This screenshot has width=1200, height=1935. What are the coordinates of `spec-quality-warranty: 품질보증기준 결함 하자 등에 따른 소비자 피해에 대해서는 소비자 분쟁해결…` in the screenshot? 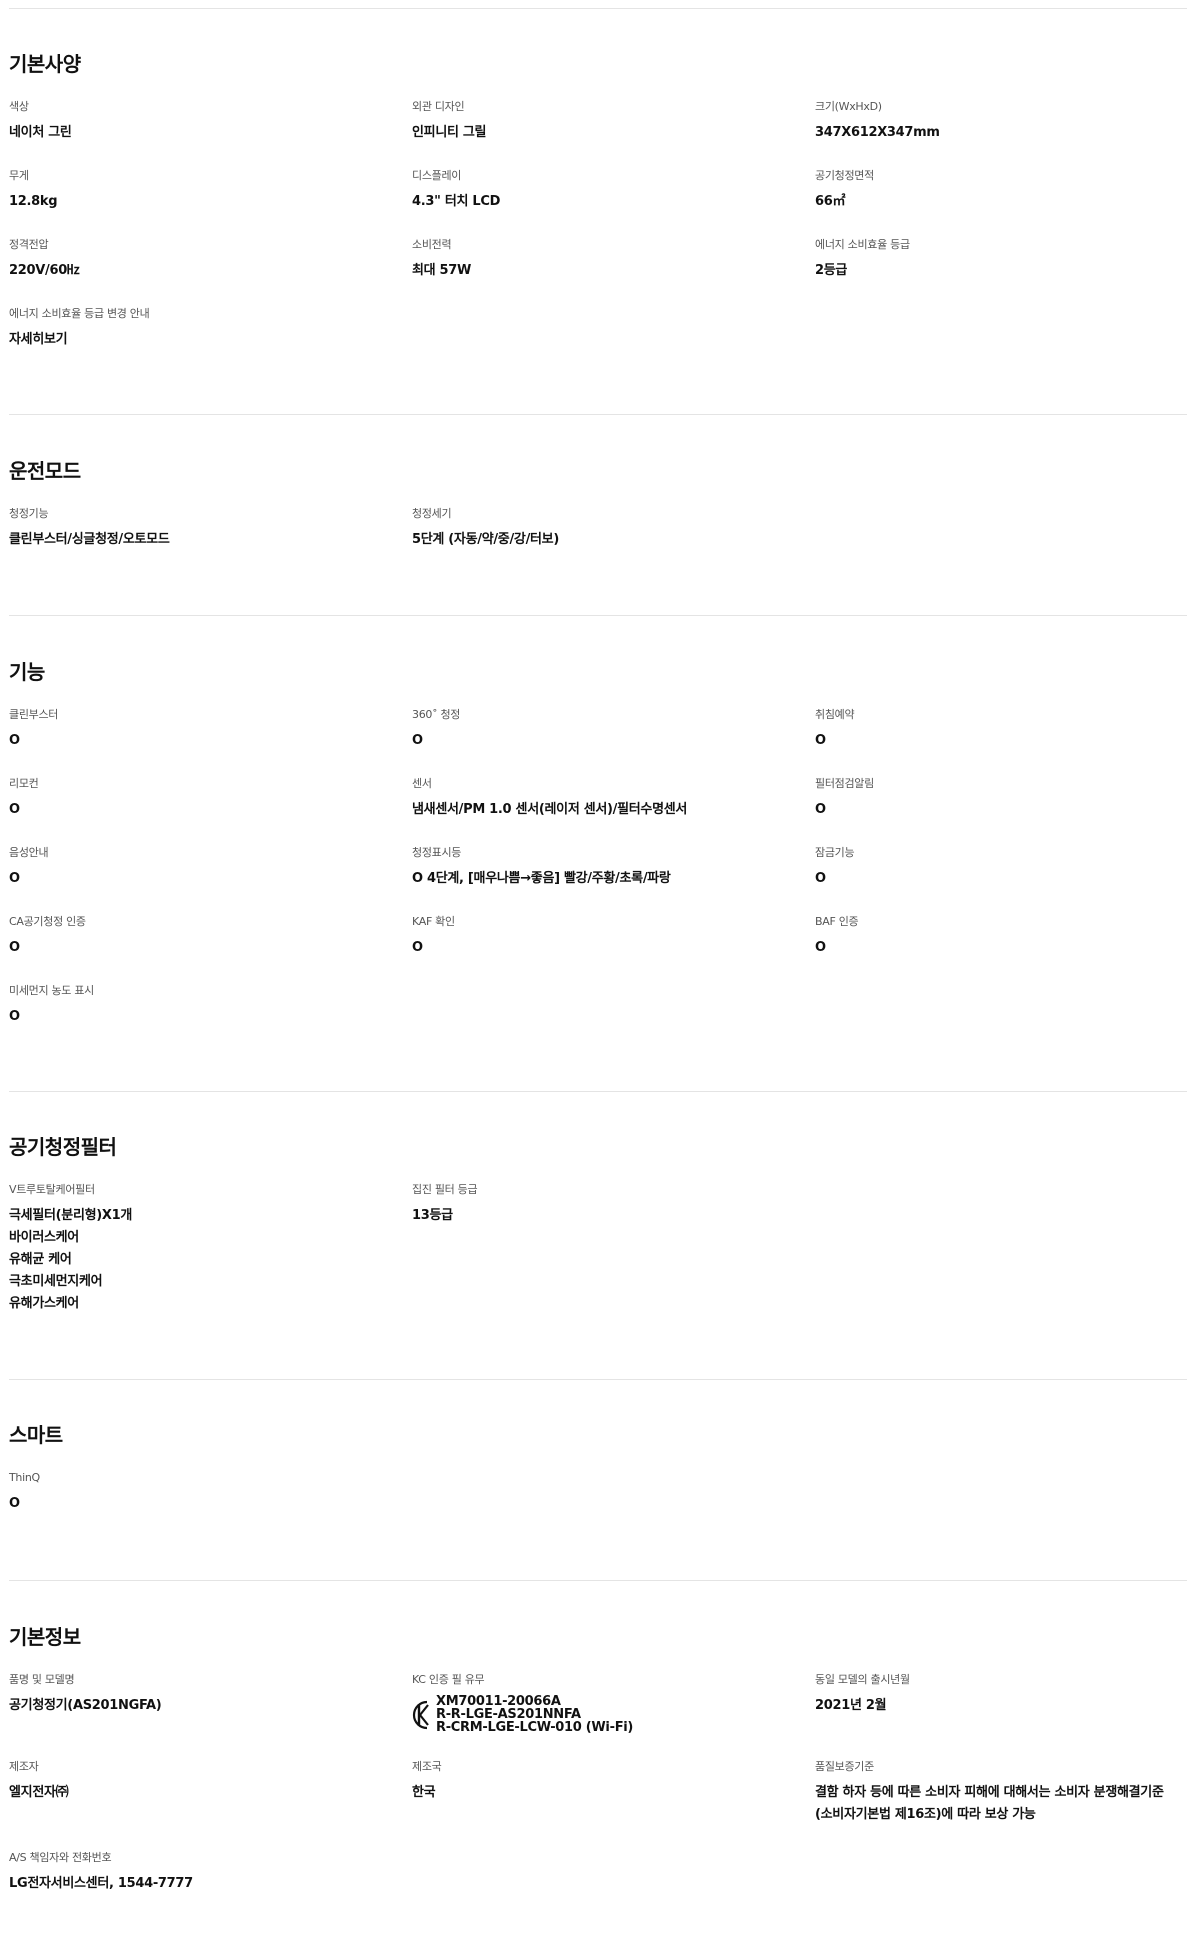 It's located at (1000, 1793).